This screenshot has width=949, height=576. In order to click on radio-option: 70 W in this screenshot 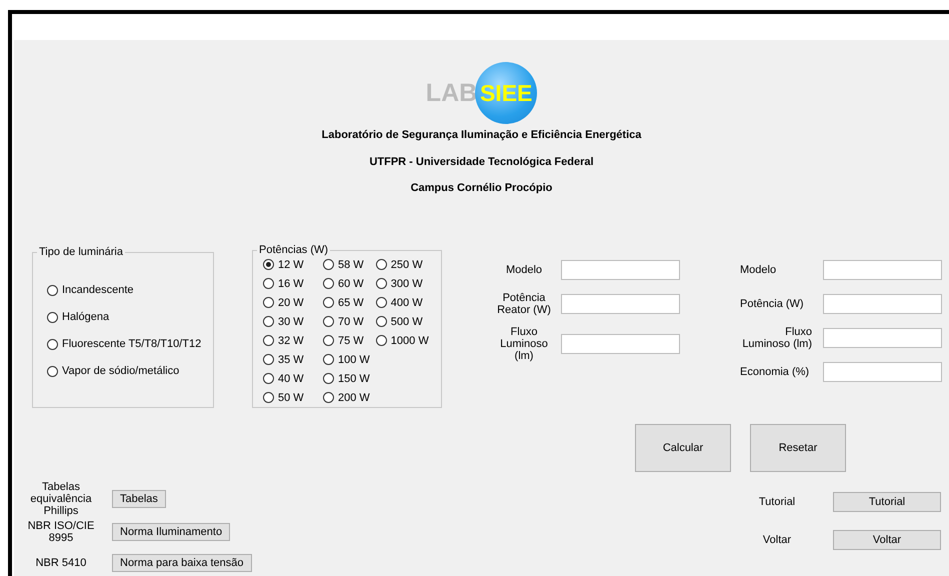, I will do `click(346, 321)`.